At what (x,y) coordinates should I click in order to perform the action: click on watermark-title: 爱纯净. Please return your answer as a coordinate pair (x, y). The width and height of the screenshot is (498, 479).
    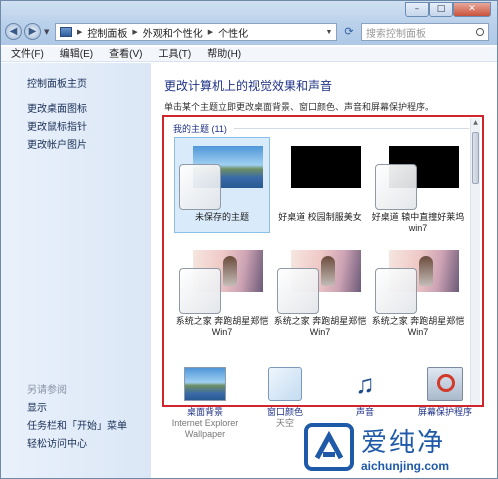
    Looking at the image, I should click on (403, 442).